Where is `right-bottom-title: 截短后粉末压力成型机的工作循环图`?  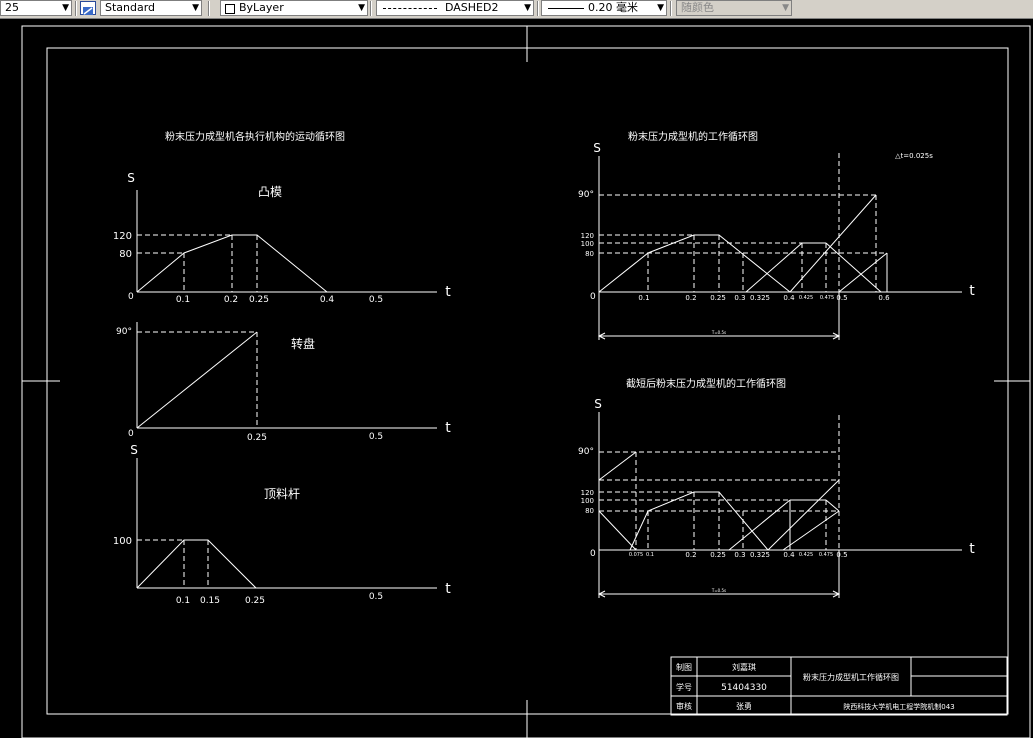
right-bottom-title: 截短后粉末压力成型机的工作循环图 is located at coordinates (706, 383).